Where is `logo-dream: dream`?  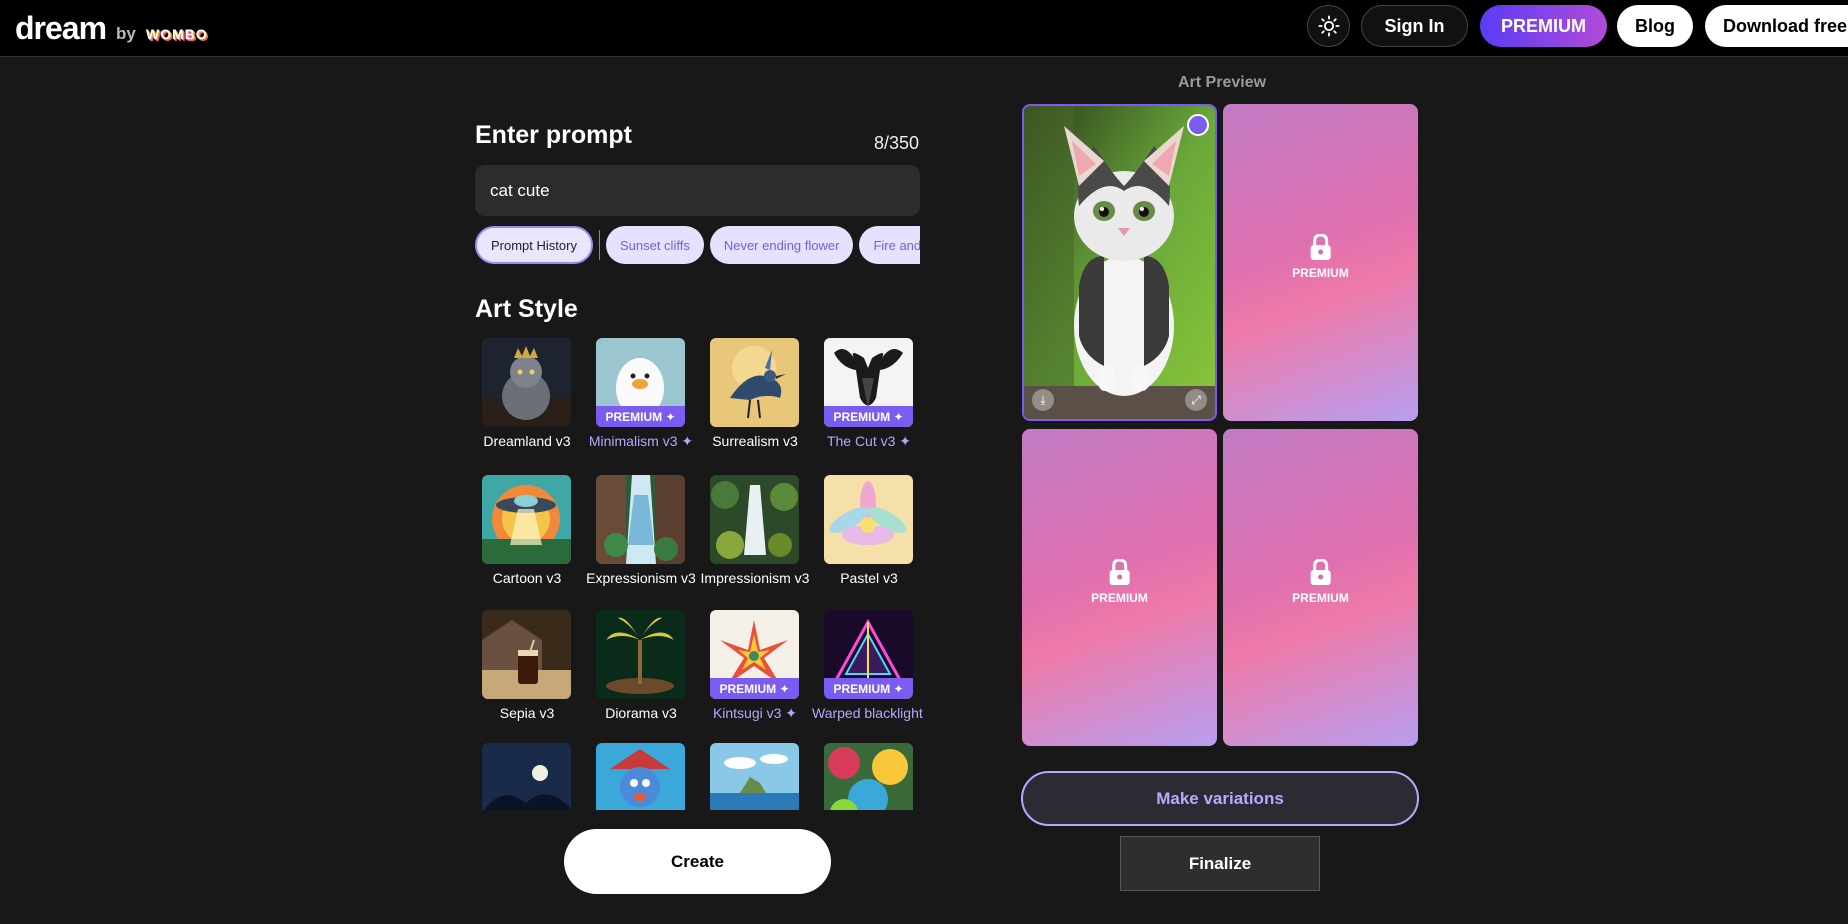
logo-dream: dream is located at coordinates (61, 28).